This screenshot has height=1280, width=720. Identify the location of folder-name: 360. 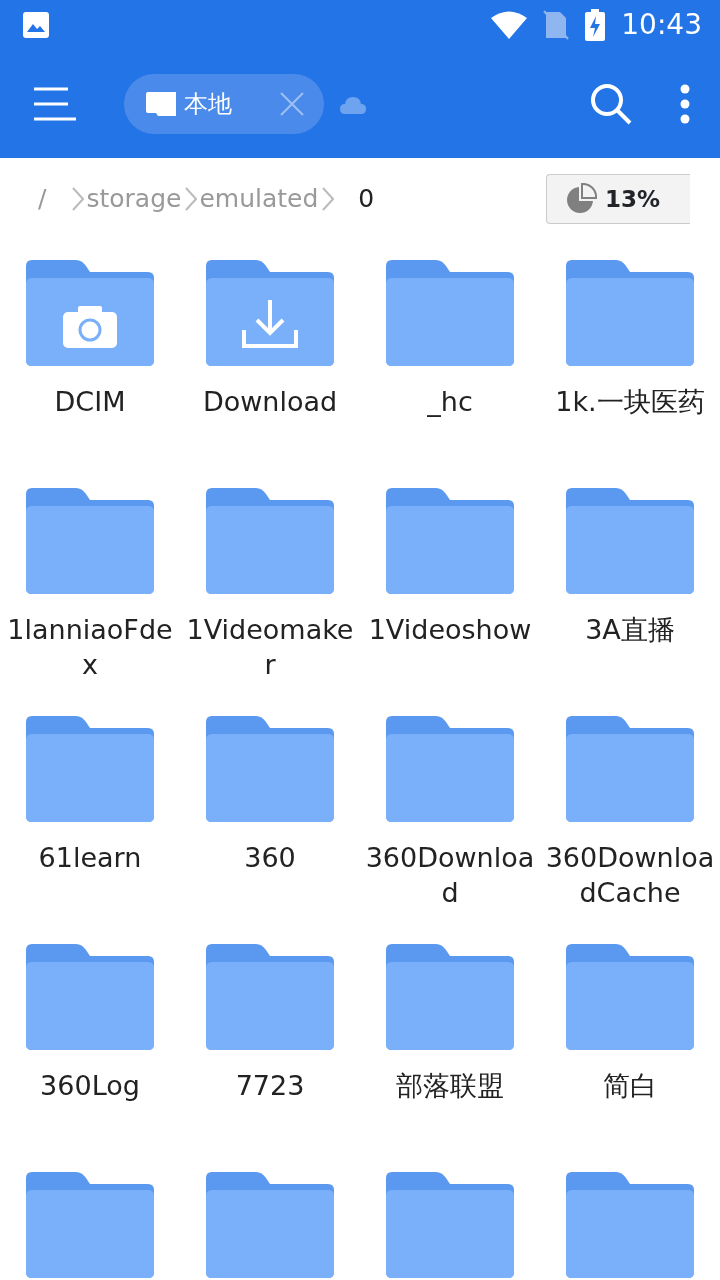
(270, 858).